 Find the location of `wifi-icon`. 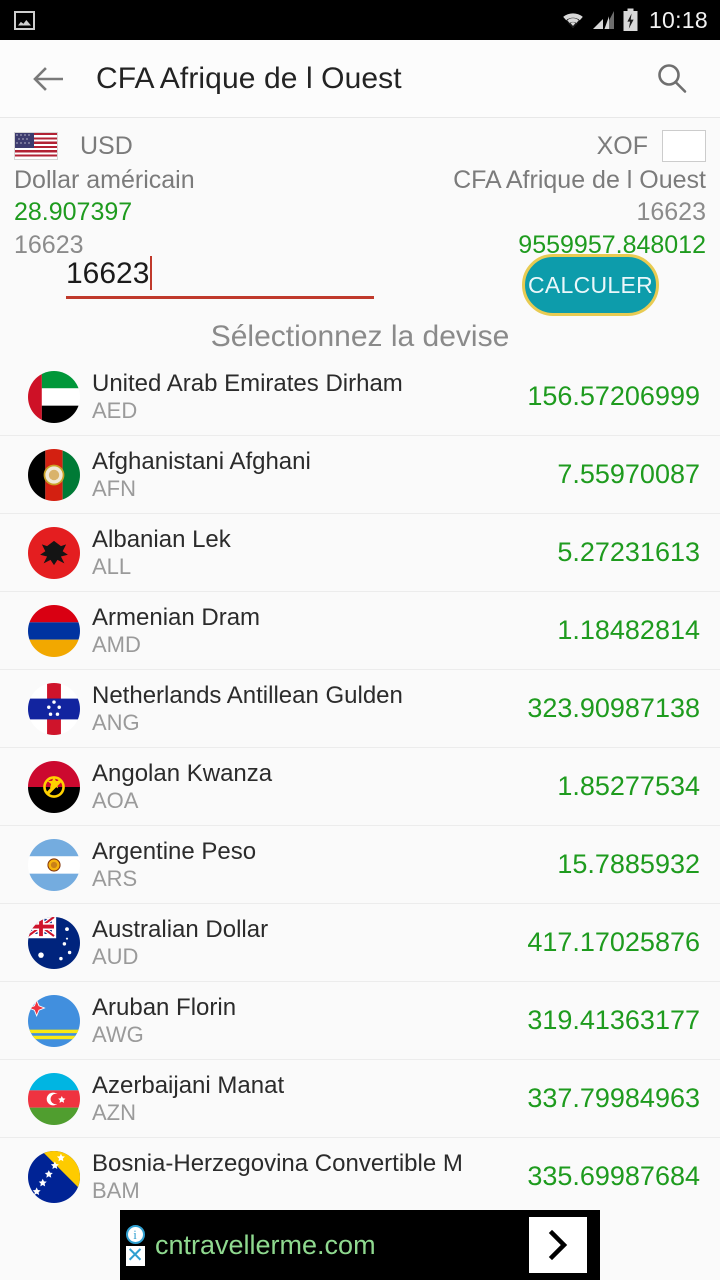

wifi-icon is located at coordinates (572, 21).